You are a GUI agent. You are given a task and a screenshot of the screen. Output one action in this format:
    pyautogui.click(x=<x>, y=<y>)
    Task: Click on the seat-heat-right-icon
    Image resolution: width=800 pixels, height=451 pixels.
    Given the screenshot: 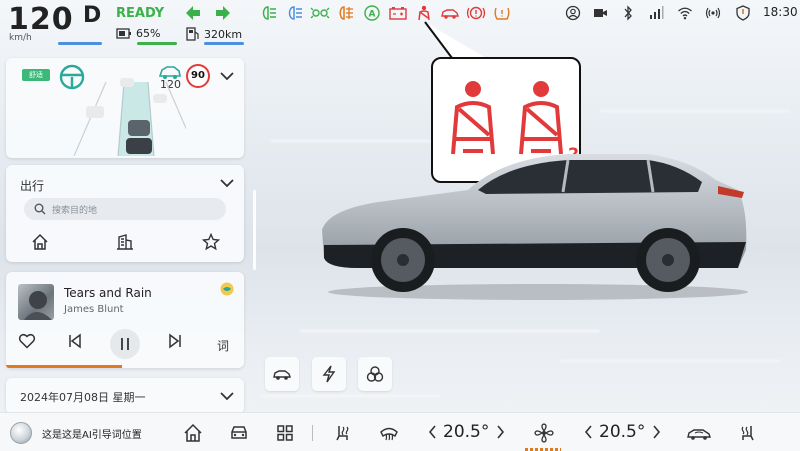 What is the action you would take?
    pyautogui.click(x=747, y=433)
    